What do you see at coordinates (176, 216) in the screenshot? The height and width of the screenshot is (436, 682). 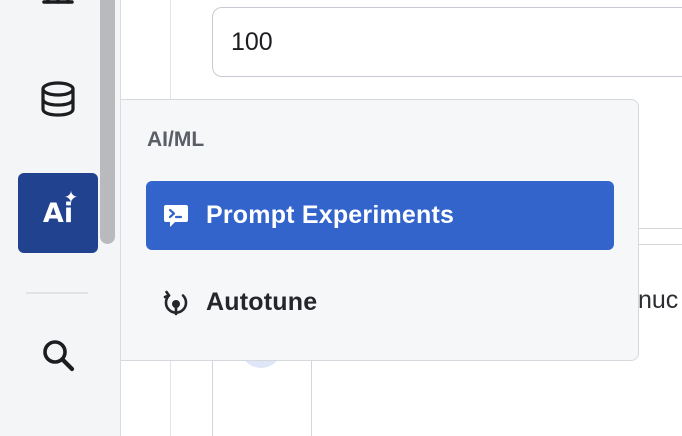 I see `prompt-terminal-icon` at bounding box center [176, 216].